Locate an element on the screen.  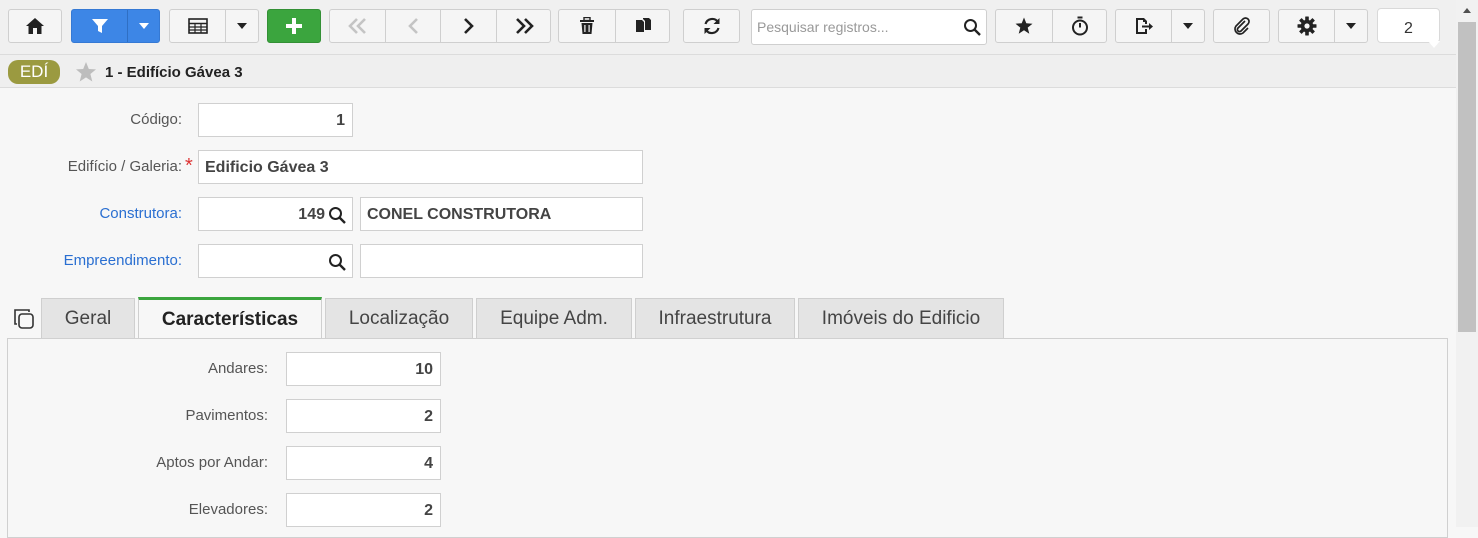
export-button-group is located at coordinates (1160, 26).